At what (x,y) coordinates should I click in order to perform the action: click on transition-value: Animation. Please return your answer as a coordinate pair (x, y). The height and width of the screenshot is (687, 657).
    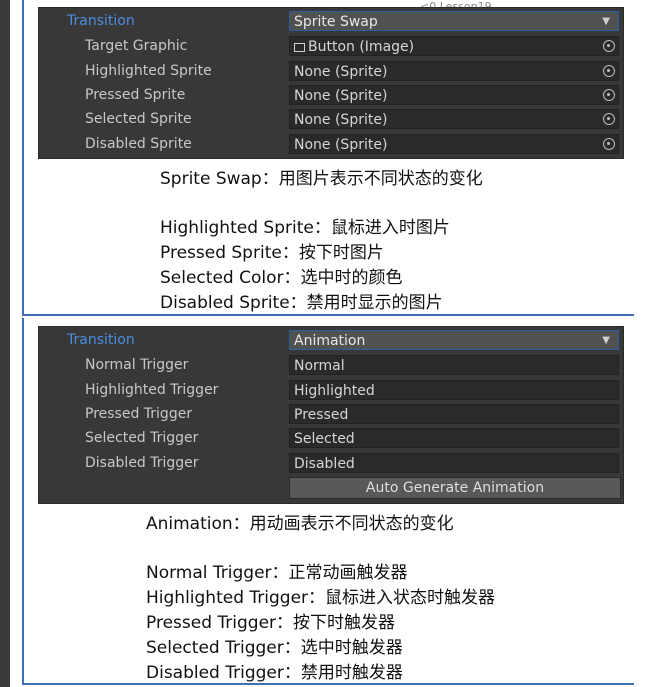
    Looking at the image, I should click on (330, 341).